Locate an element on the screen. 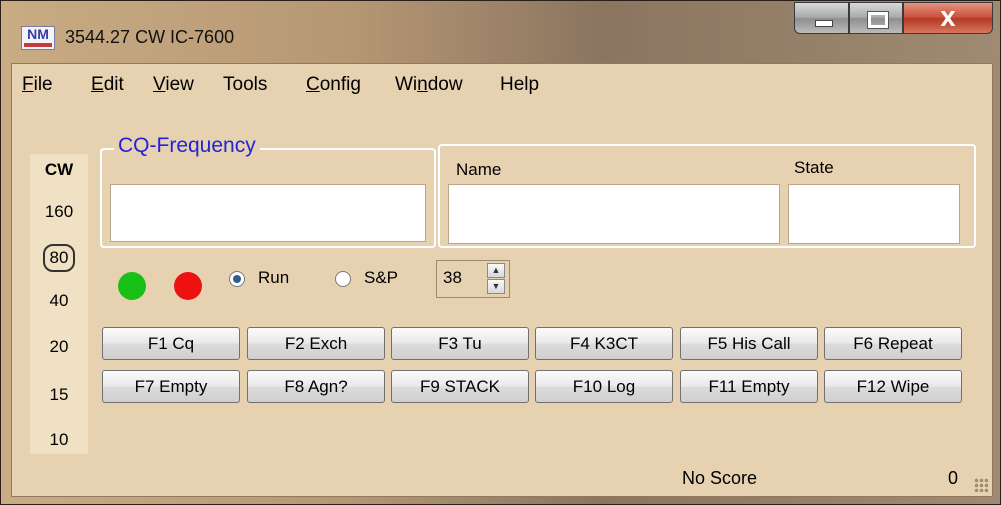 The width and height of the screenshot is (1001, 505). spin-up-icon: ▲ is located at coordinates (496, 270).